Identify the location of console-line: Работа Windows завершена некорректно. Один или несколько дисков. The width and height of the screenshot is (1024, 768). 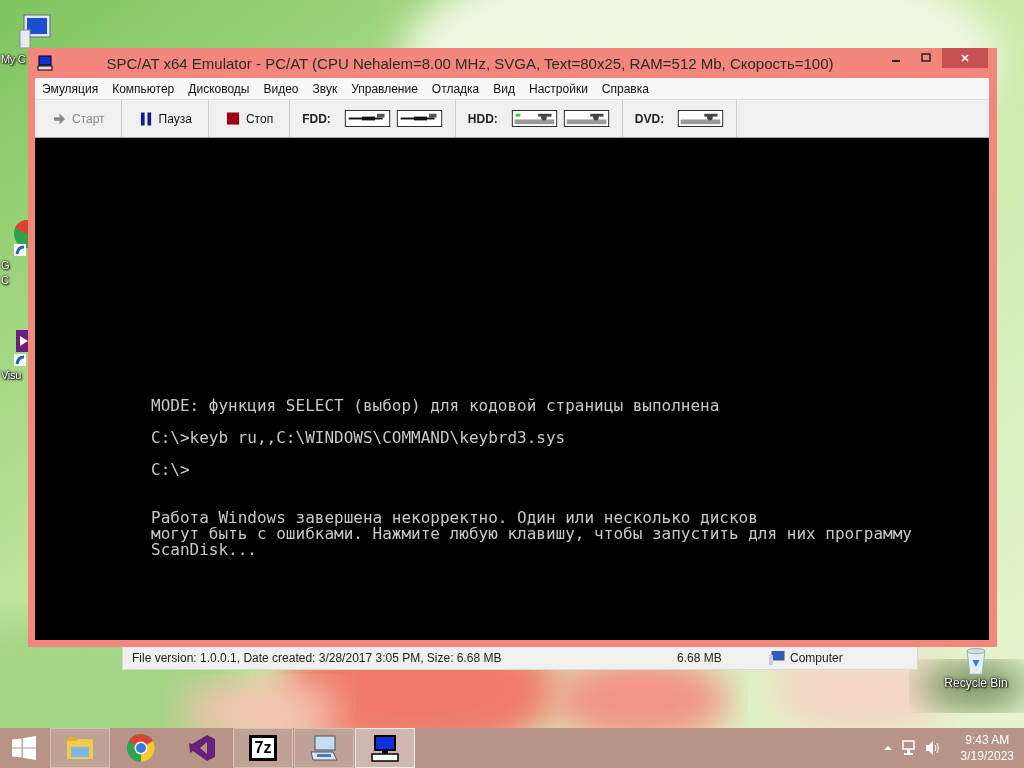
(455, 518).